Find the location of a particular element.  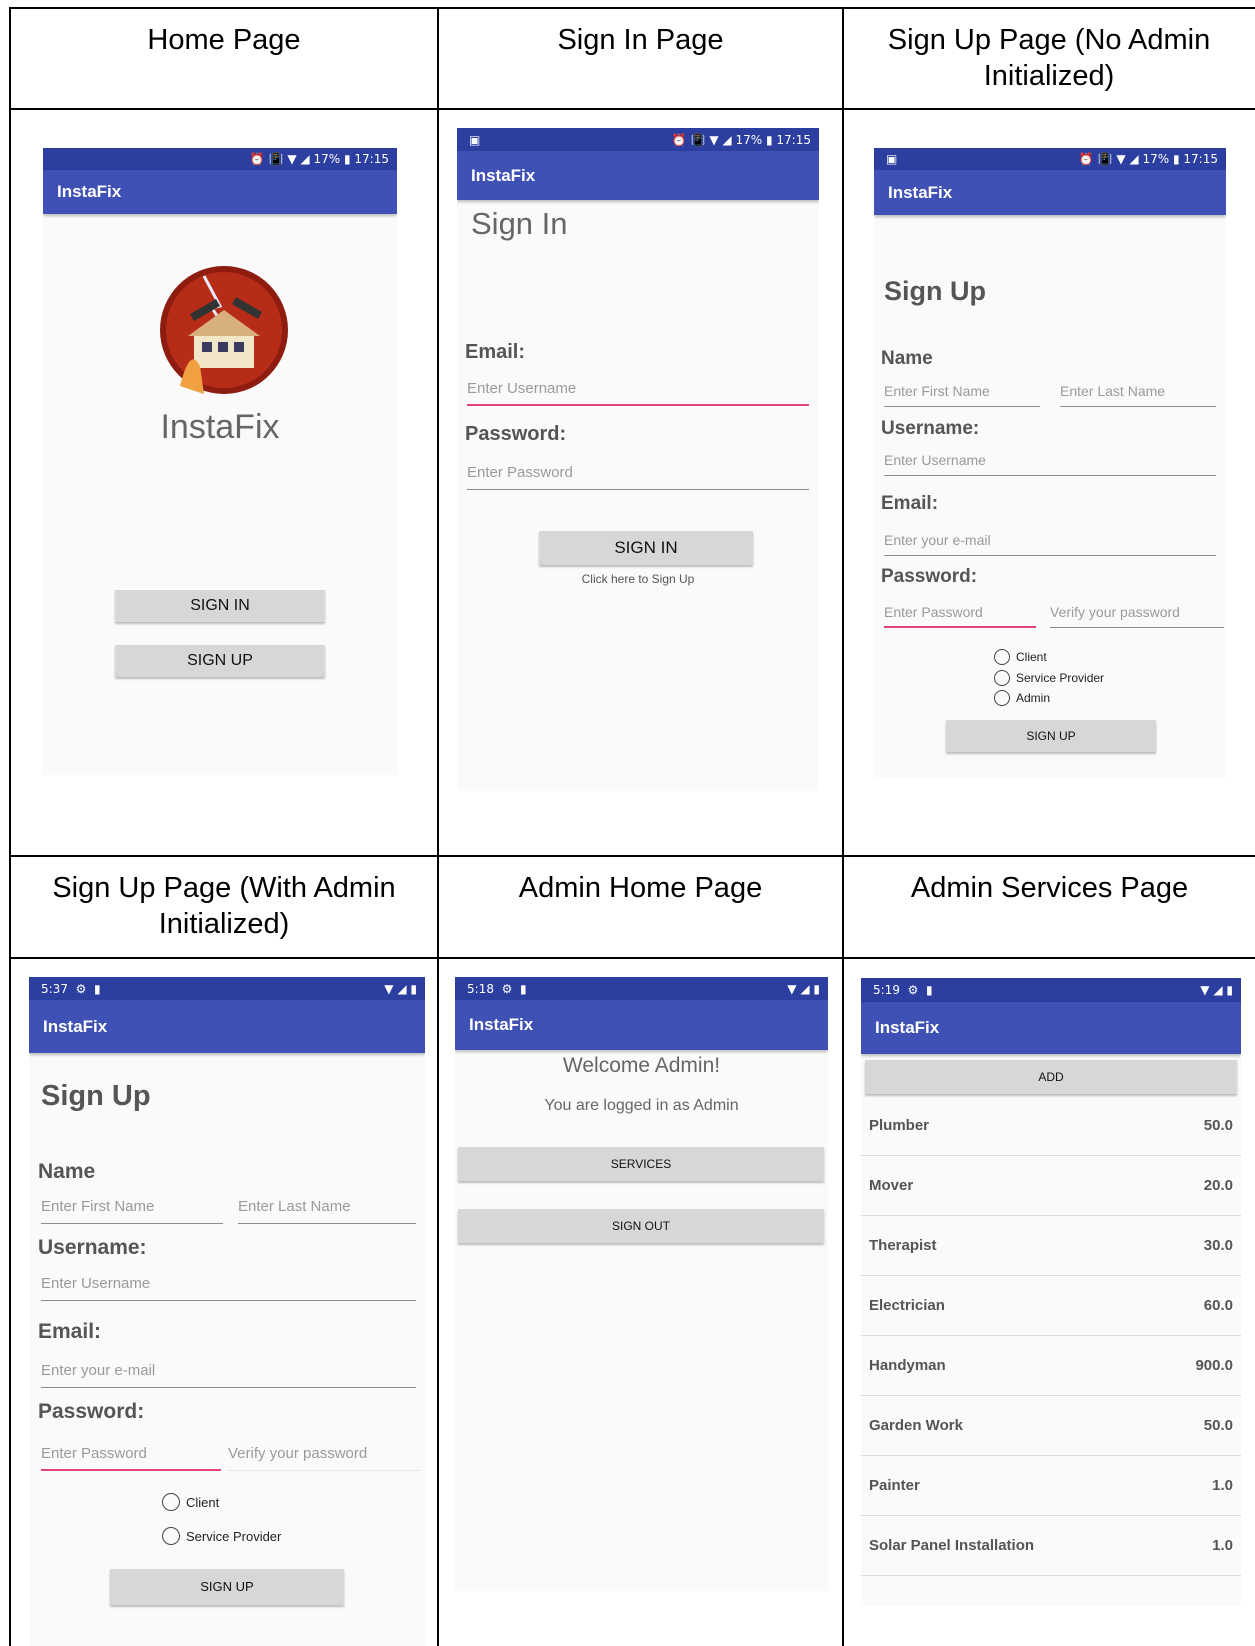

clock: 17:15 is located at coordinates (1200, 159).